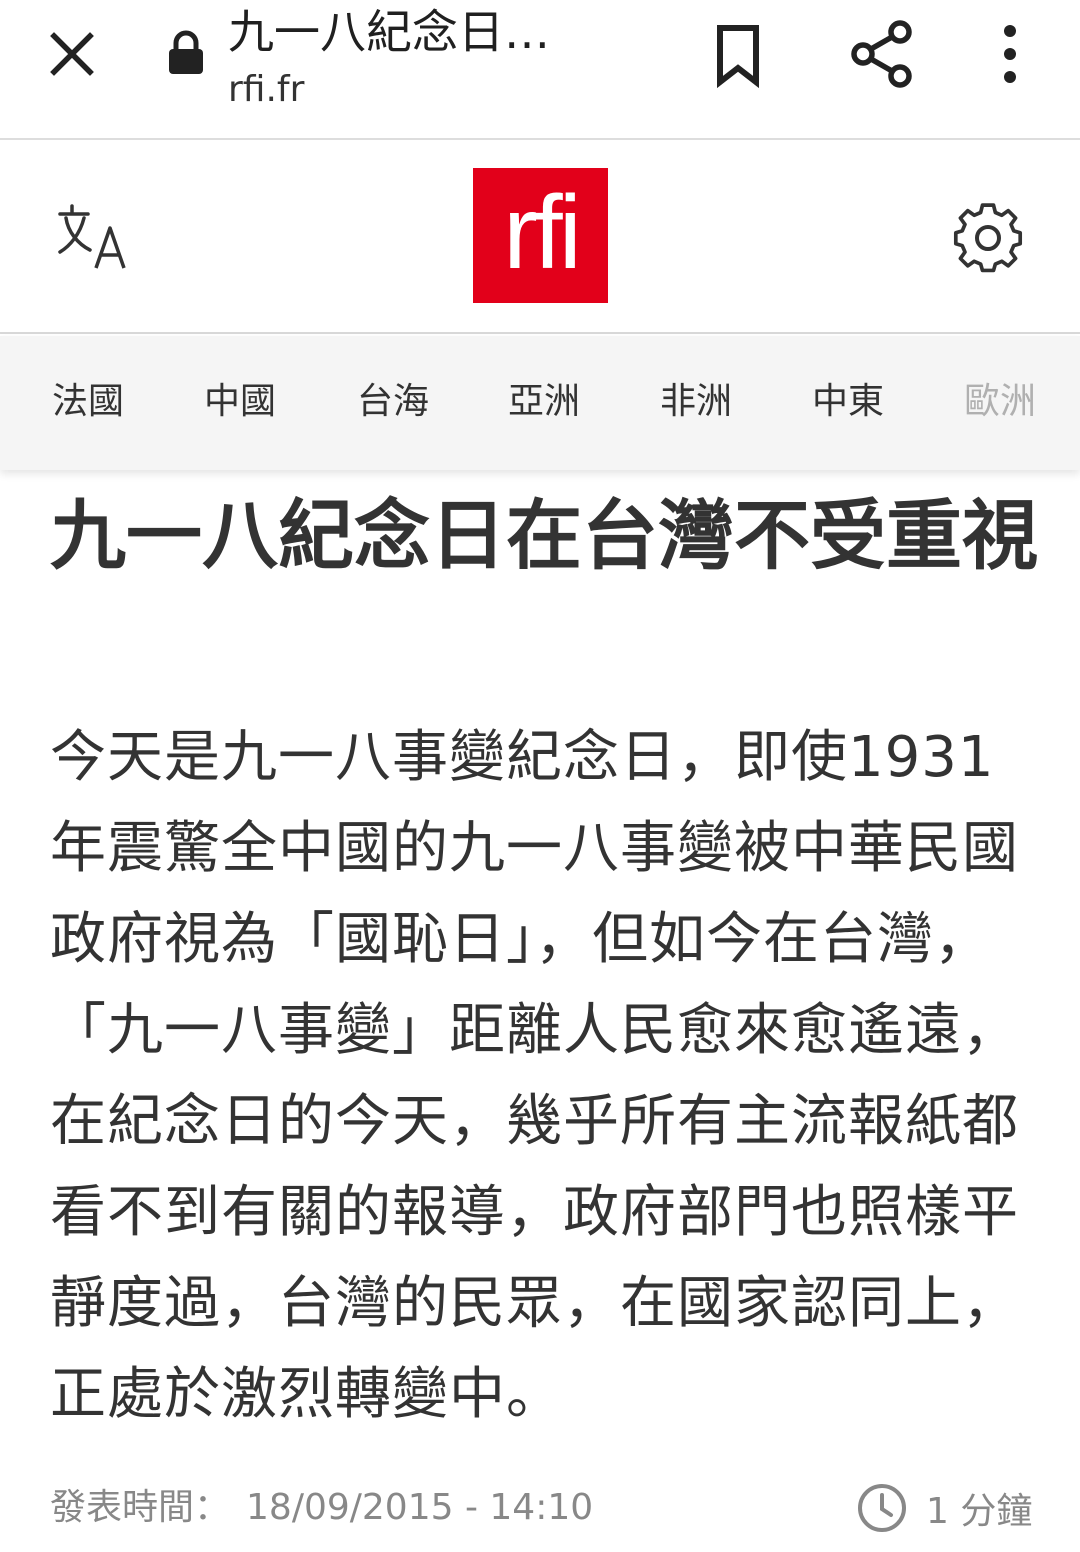 This screenshot has width=1080, height=1552. What do you see at coordinates (544, 402) in the screenshot?
I see `nav-item-asia: 亞洲` at bounding box center [544, 402].